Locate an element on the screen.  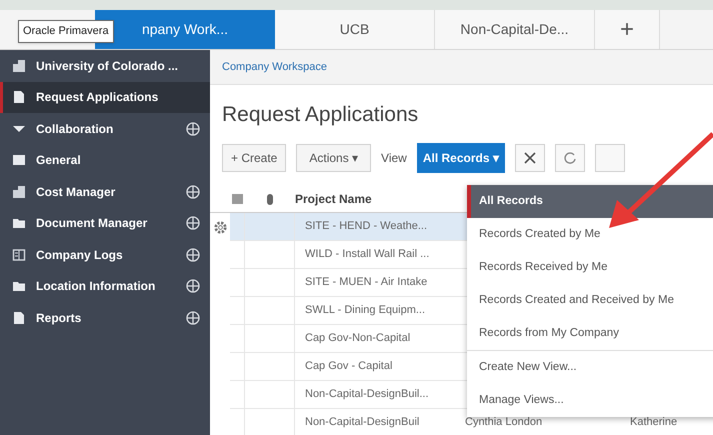
view-label: View is located at coordinates (394, 158).